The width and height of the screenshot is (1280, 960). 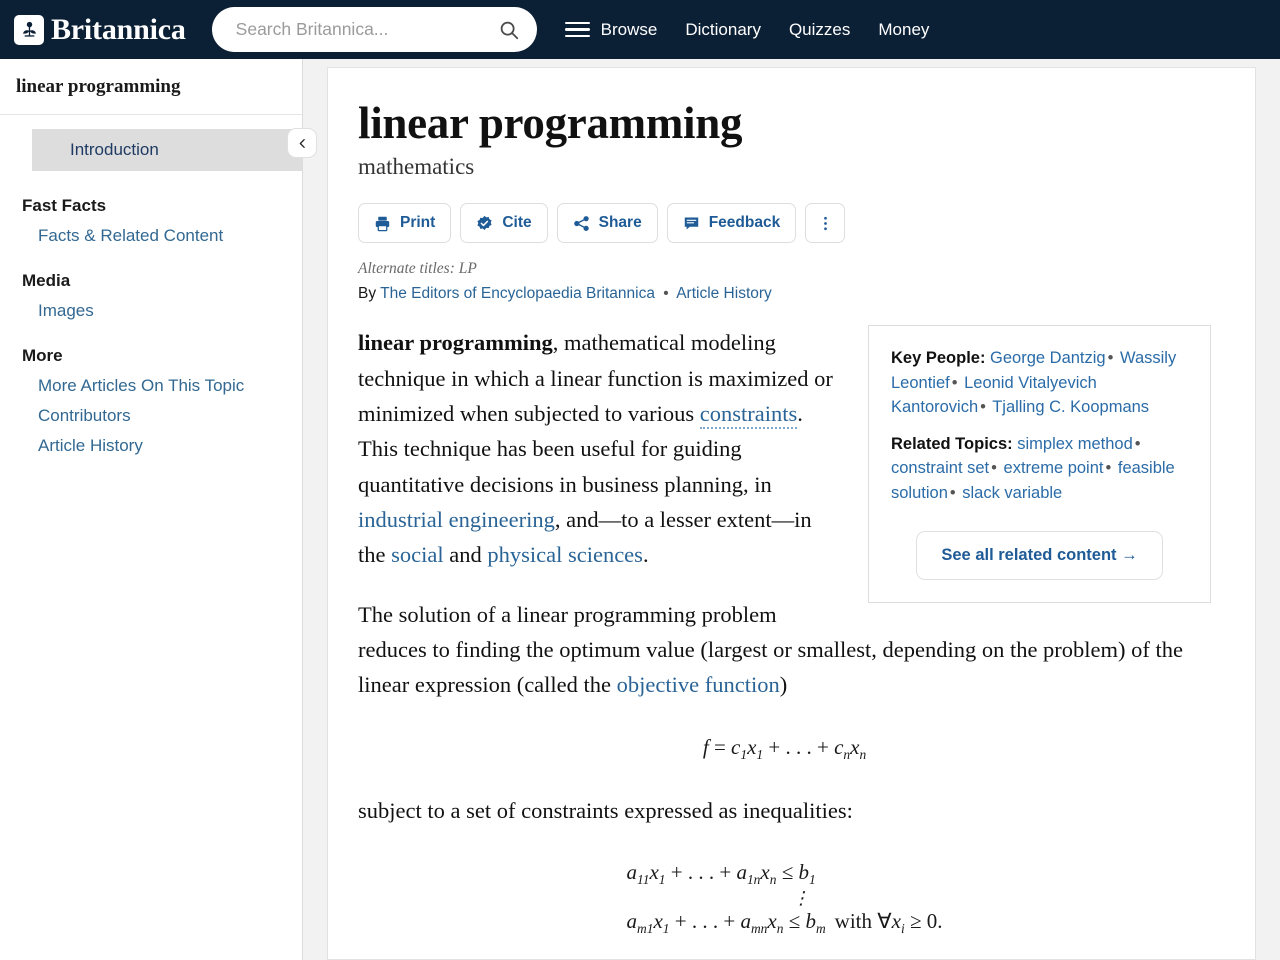 What do you see at coordinates (577, 29) in the screenshot?
I see `hamburger-menu-icon` at bounding box center [577, 29].